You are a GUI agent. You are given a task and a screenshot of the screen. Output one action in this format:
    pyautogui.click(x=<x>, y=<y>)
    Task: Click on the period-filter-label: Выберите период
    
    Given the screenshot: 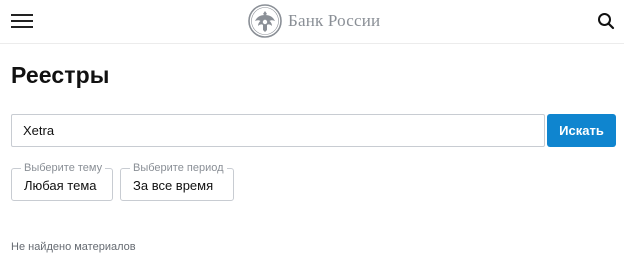 What is the action you would take?
    pyautogui.click(x=178, y=168)
    